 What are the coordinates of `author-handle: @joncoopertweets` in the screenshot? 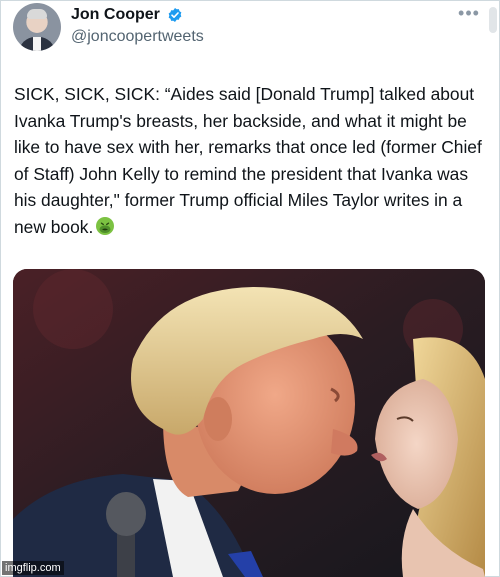 It's located at (137, 37).